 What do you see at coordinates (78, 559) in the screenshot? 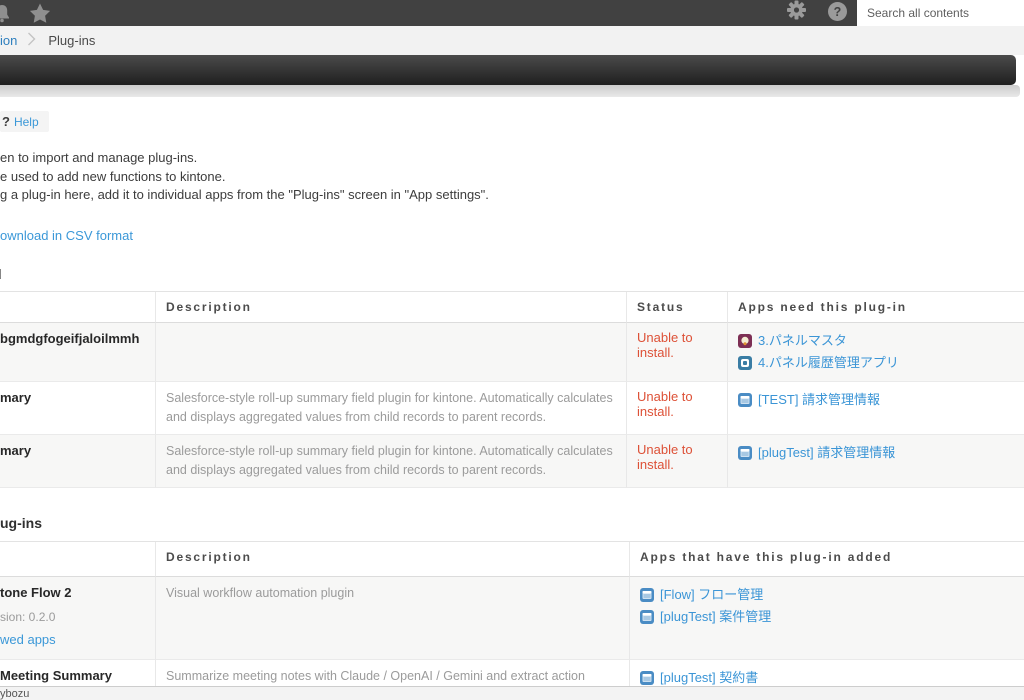
I see `table2-col-name` at bounding box center [78, 559].